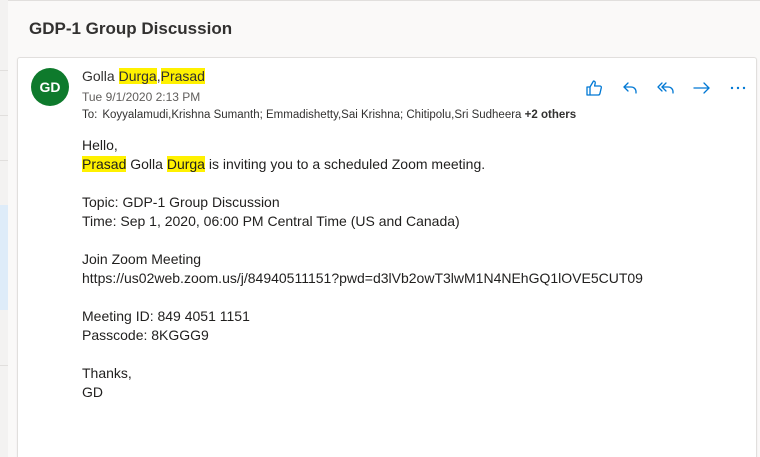 The height and width of the screenshot is (457, 760). I want to click on reply-all-icon, so click(665, 88).